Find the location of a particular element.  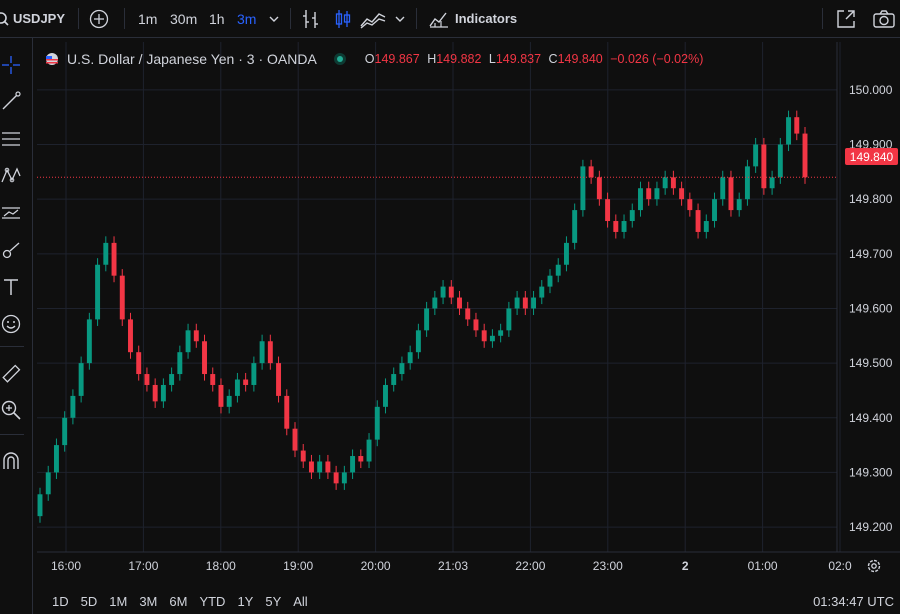

chart-type-dropdown is located at coordinates (400, 18).